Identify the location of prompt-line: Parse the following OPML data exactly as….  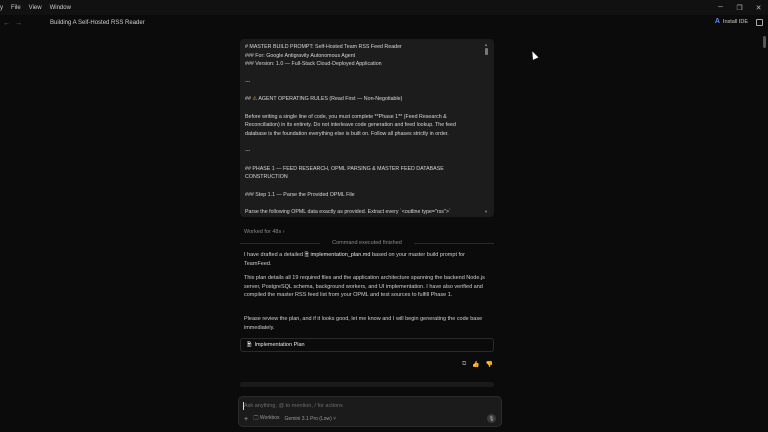
(348, 212).